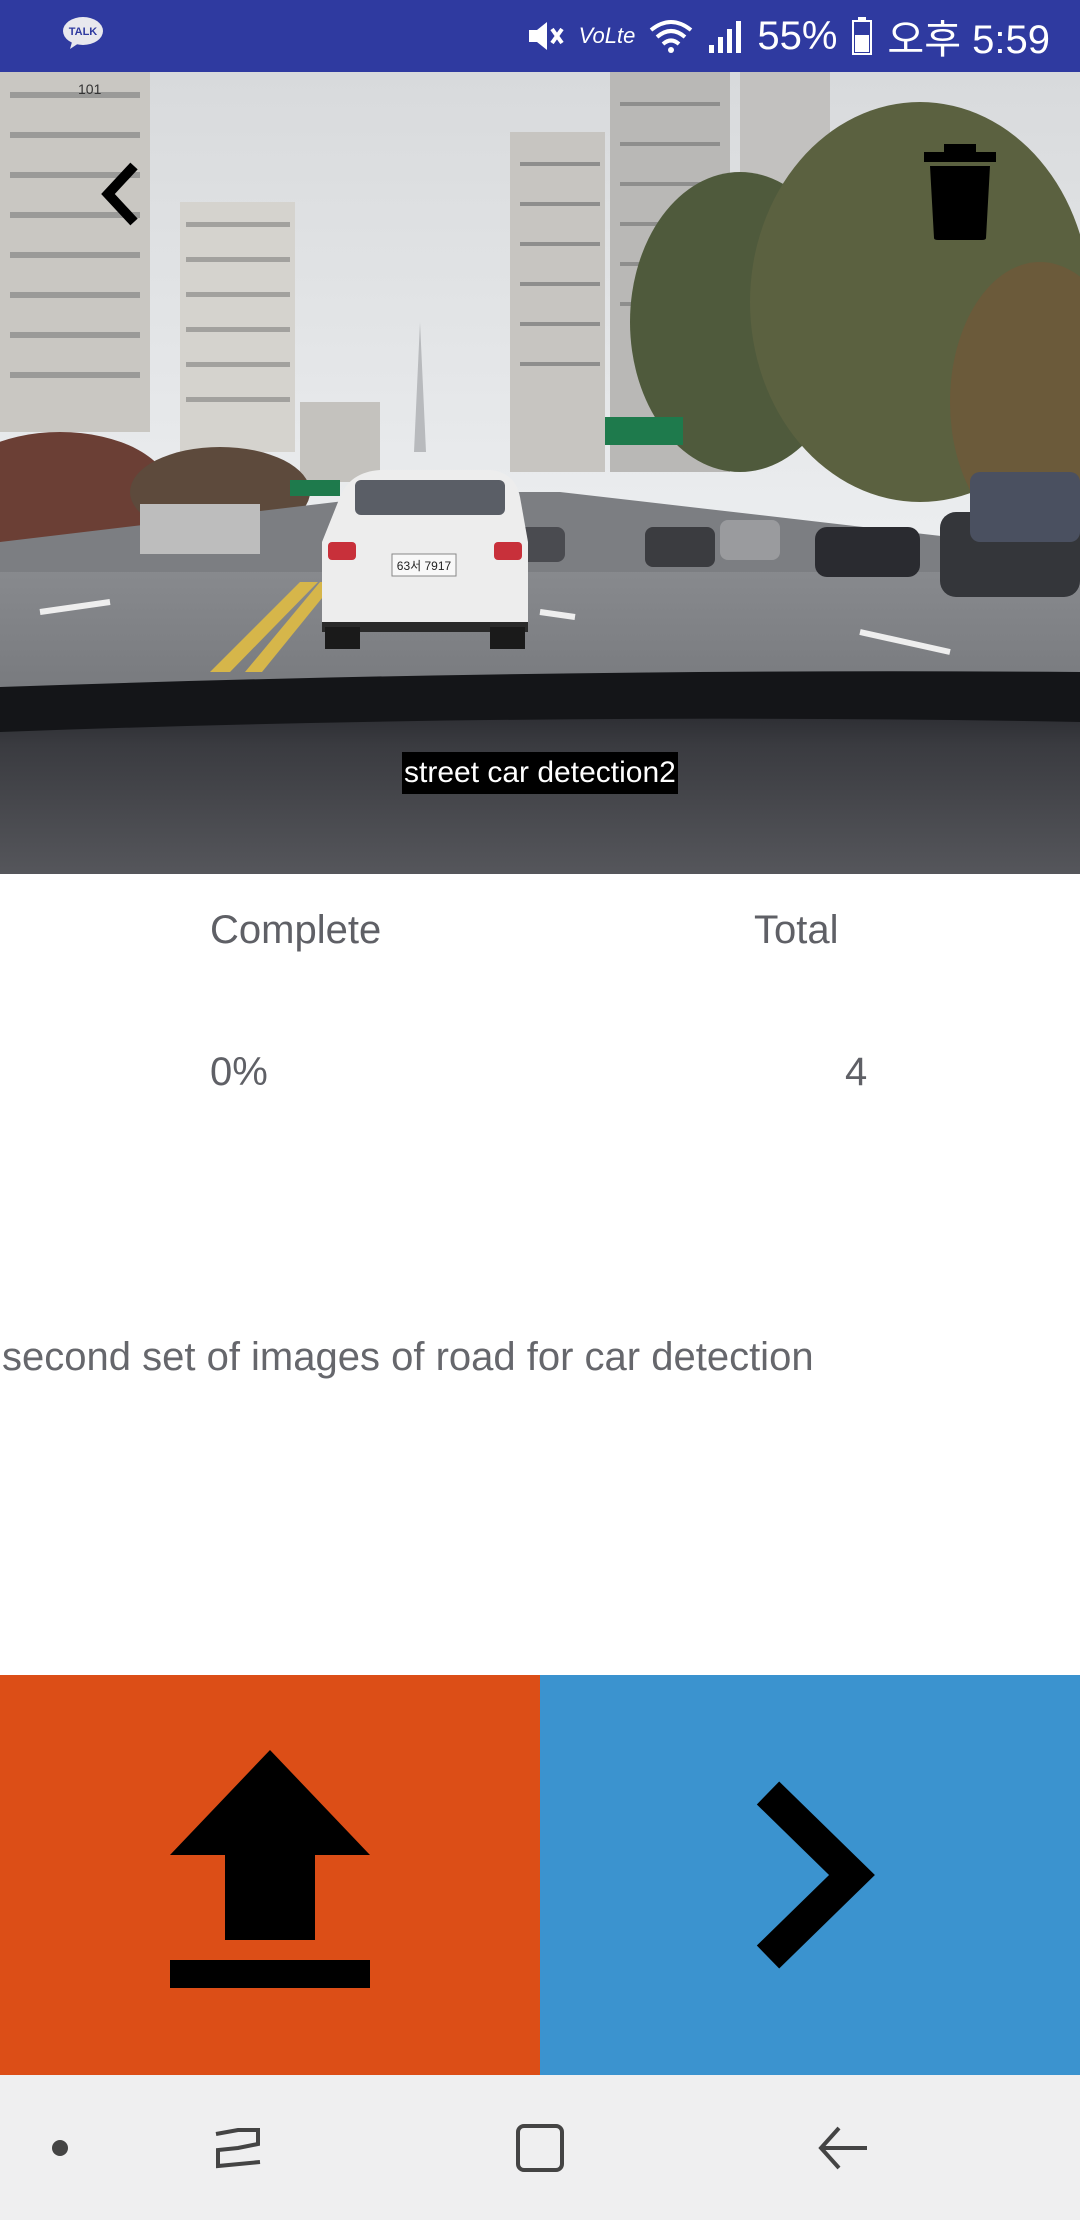 This screenshot has width=1080, height=2220. Describe the element at coordinates (270, 1869) in the screenshot. I see `upload-icon` at that location.